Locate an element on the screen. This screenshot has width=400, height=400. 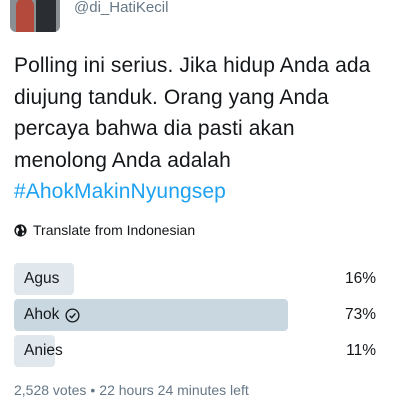
poll-option-label: Anies is located at coordinates (43, 351).